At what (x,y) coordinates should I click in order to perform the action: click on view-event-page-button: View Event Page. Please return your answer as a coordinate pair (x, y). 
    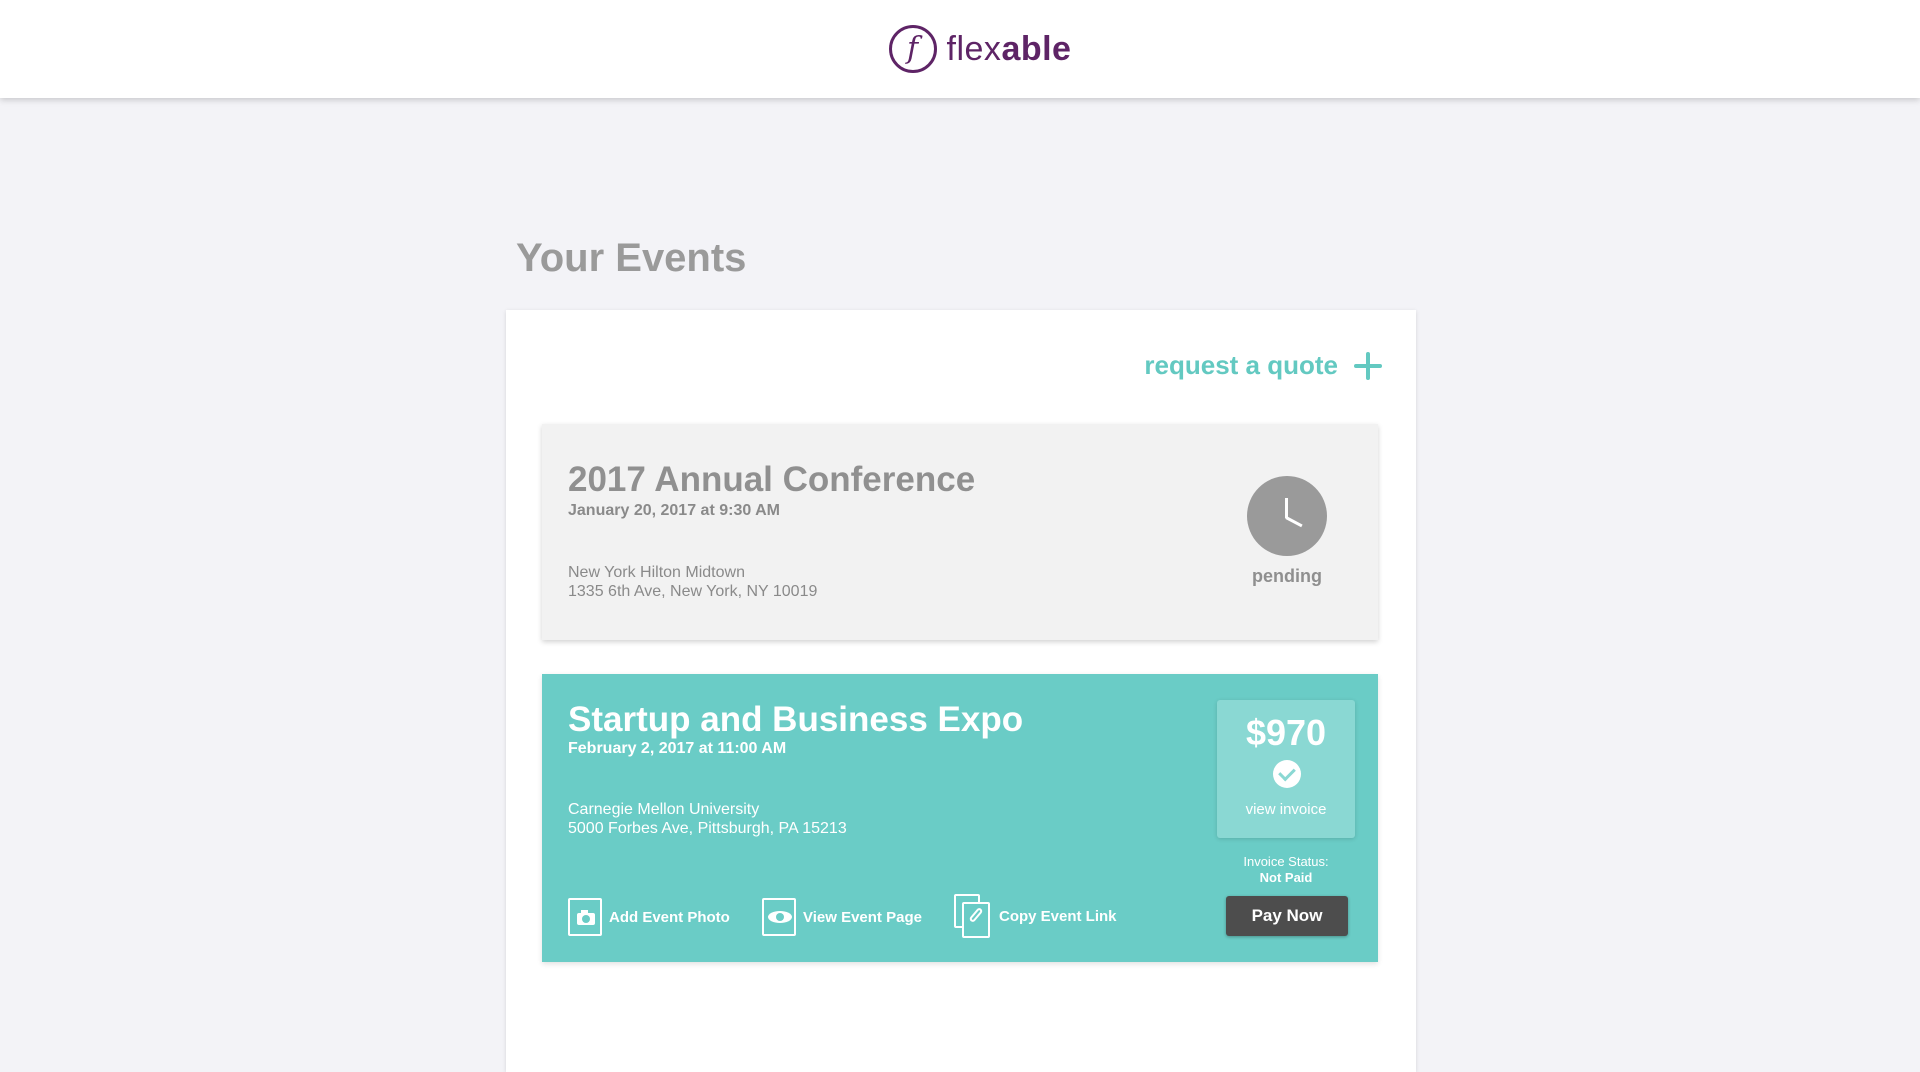
    Looking at the image, I should click on (842, 917).